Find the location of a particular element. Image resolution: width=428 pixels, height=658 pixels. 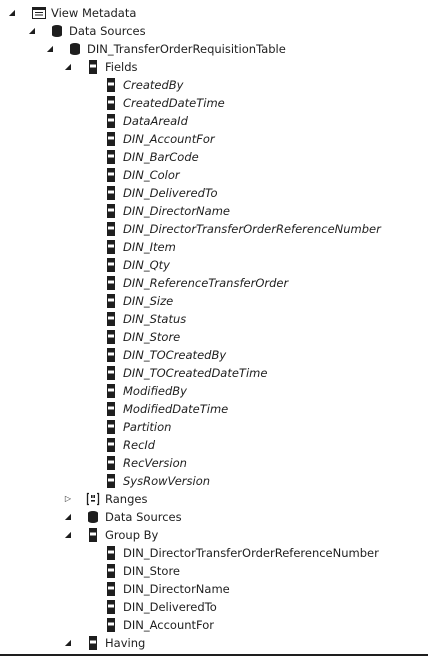

tree-node-nested-data-sources: ◢ Data Sources is located at coordinates (214, 517).